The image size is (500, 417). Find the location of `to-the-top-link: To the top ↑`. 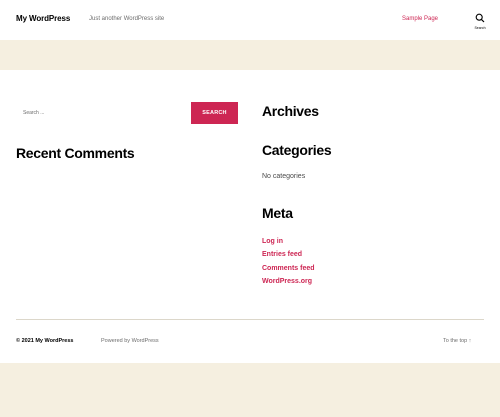

to-the-top-link: To the top ↑ is located at coordinates (457, 341).